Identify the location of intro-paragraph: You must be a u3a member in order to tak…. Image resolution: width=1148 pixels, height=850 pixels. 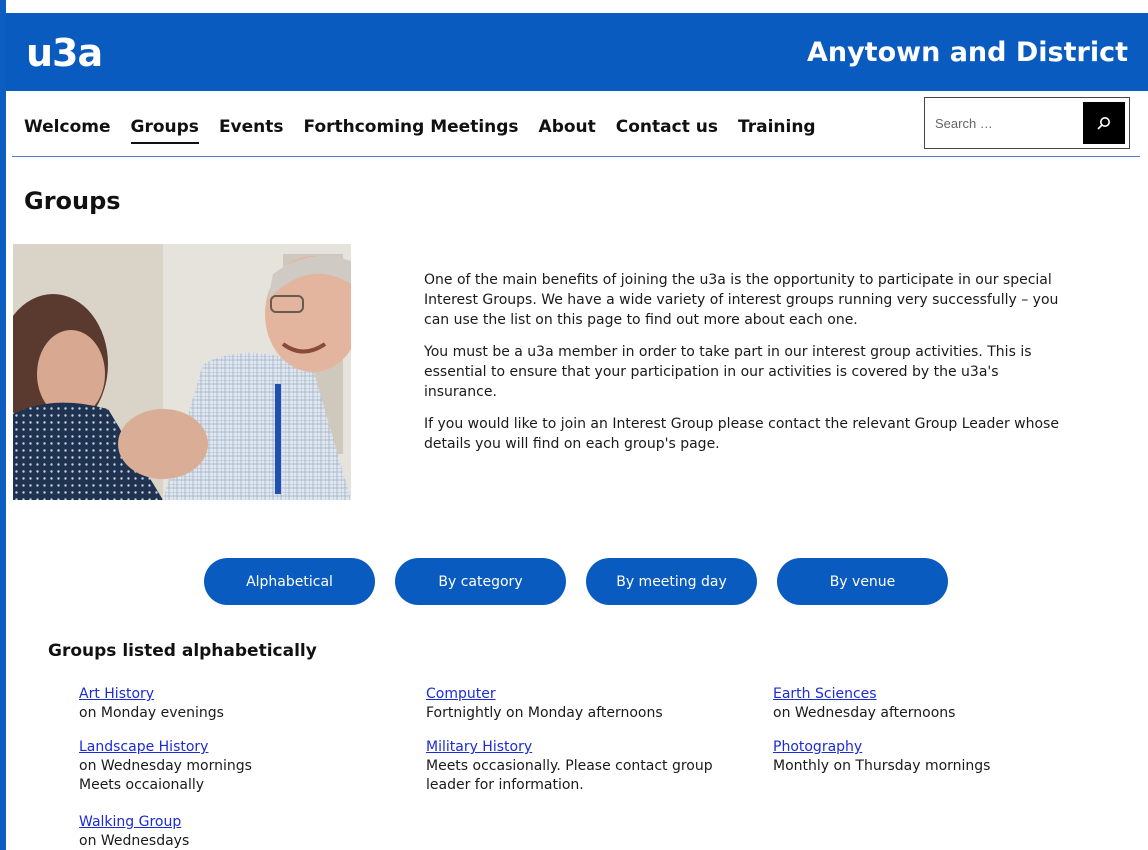
(728, 372).